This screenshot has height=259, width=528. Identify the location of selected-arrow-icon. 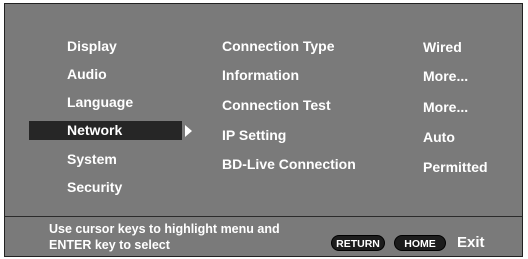
(188, 131).